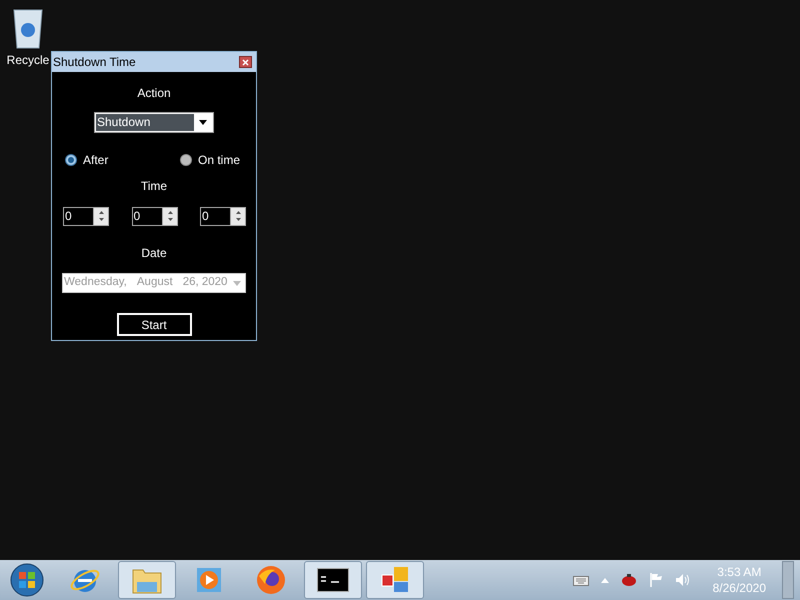 Image resolution: width=800 pixels, height=600 pixels. I want to click on play-icon, so click(209, 580).